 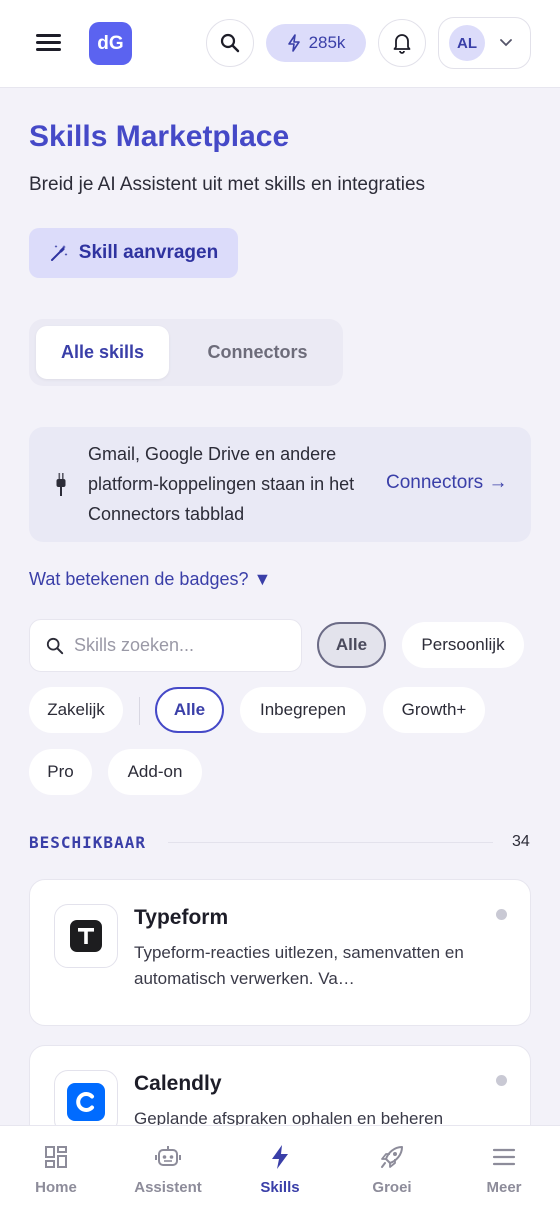 What do you see at coordinates (280, 1187) in the screenshot?
I see `nav-label: Skills` at bounding box center [280, 1187].